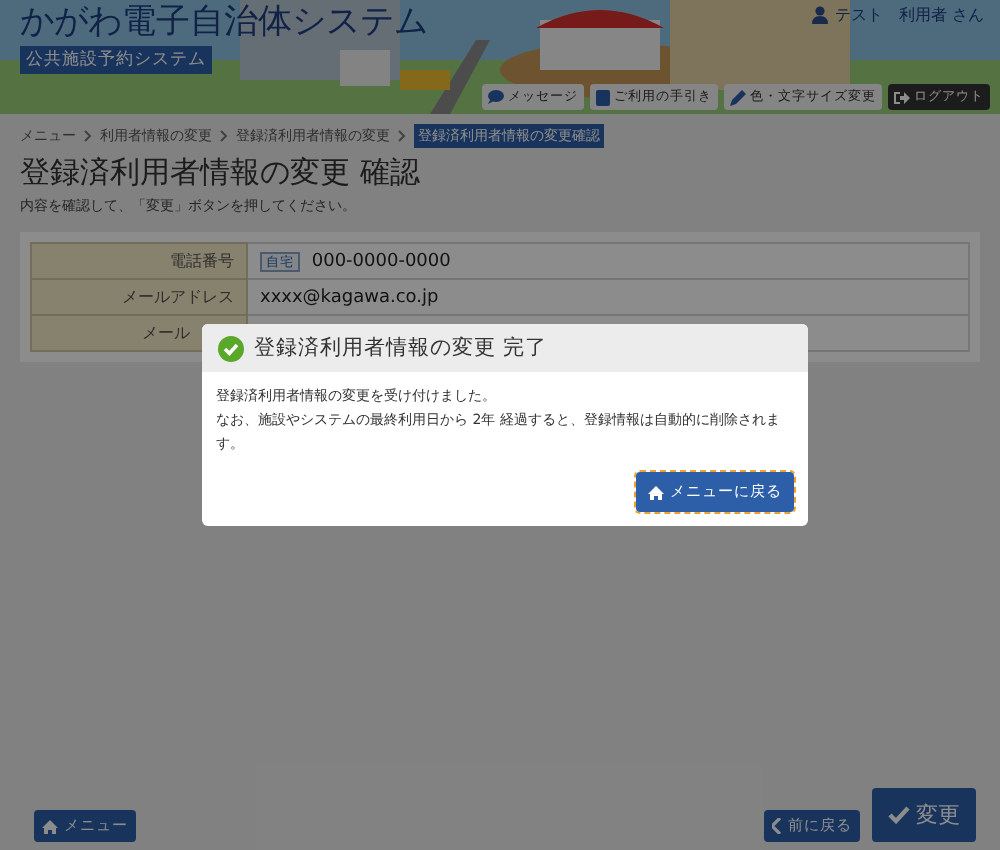 The width and height of the screenshot is (1000, 850). I want to click on site-title: かがわ電子自治体システム, so click(224, 22).